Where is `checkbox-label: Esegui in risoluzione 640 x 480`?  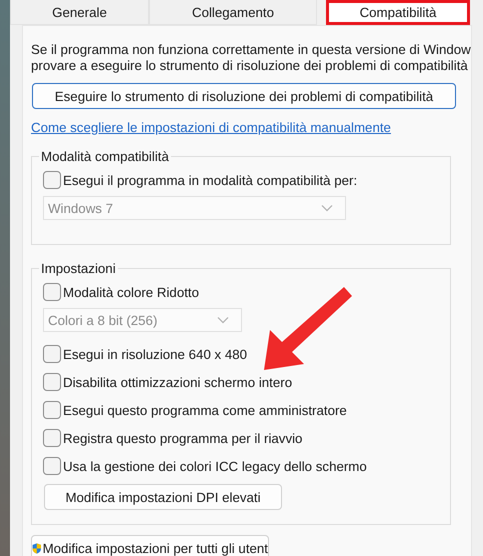 checkbox-label: Esegui in risoluzione 640 x 480 is located at coordinates (155, 354).